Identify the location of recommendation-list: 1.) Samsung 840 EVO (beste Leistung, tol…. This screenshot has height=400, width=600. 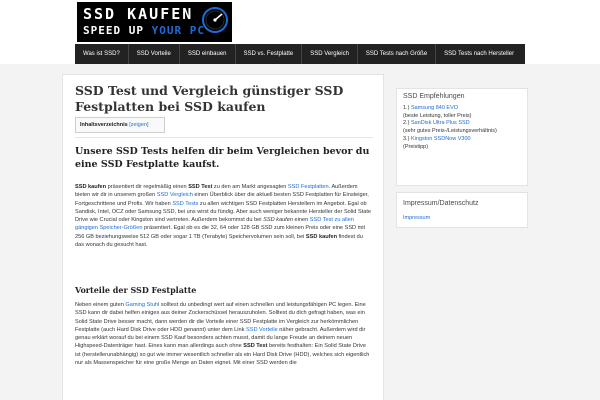
(464, 128).